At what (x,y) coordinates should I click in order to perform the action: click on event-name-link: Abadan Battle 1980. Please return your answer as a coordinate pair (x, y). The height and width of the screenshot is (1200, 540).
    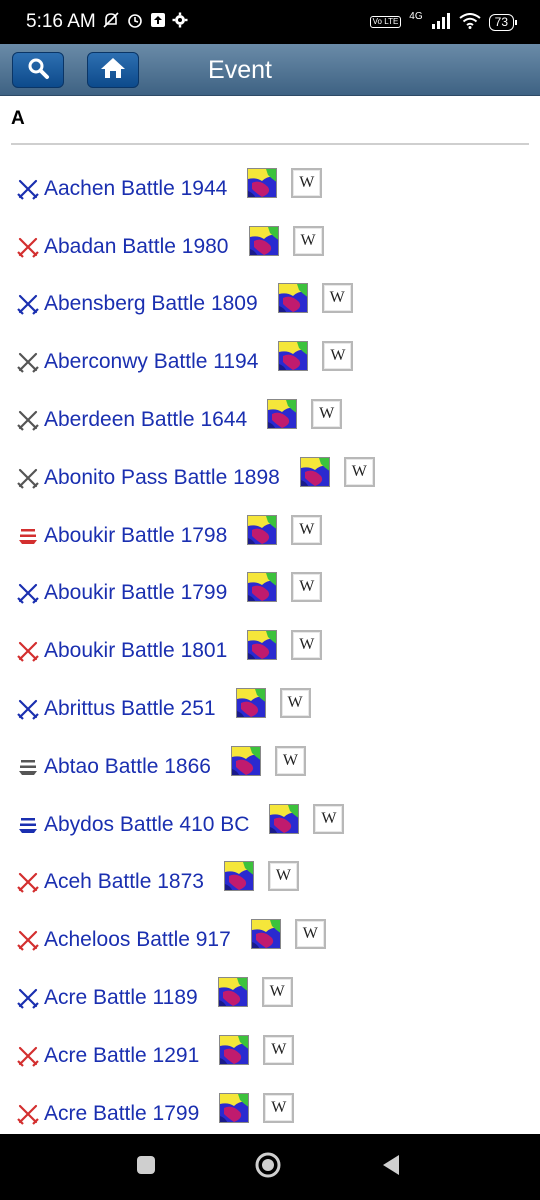
    Looking at the image, I should click on (136, 247).